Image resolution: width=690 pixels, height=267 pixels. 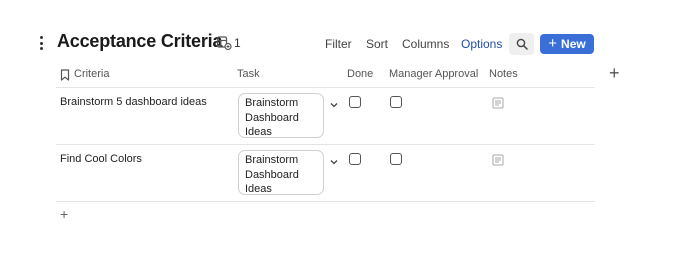 What do you see at coordinates (433, 74) in the screenshot?
I see `column-header-manager-approval: Manager Approval` at bounding box center [433, 74].